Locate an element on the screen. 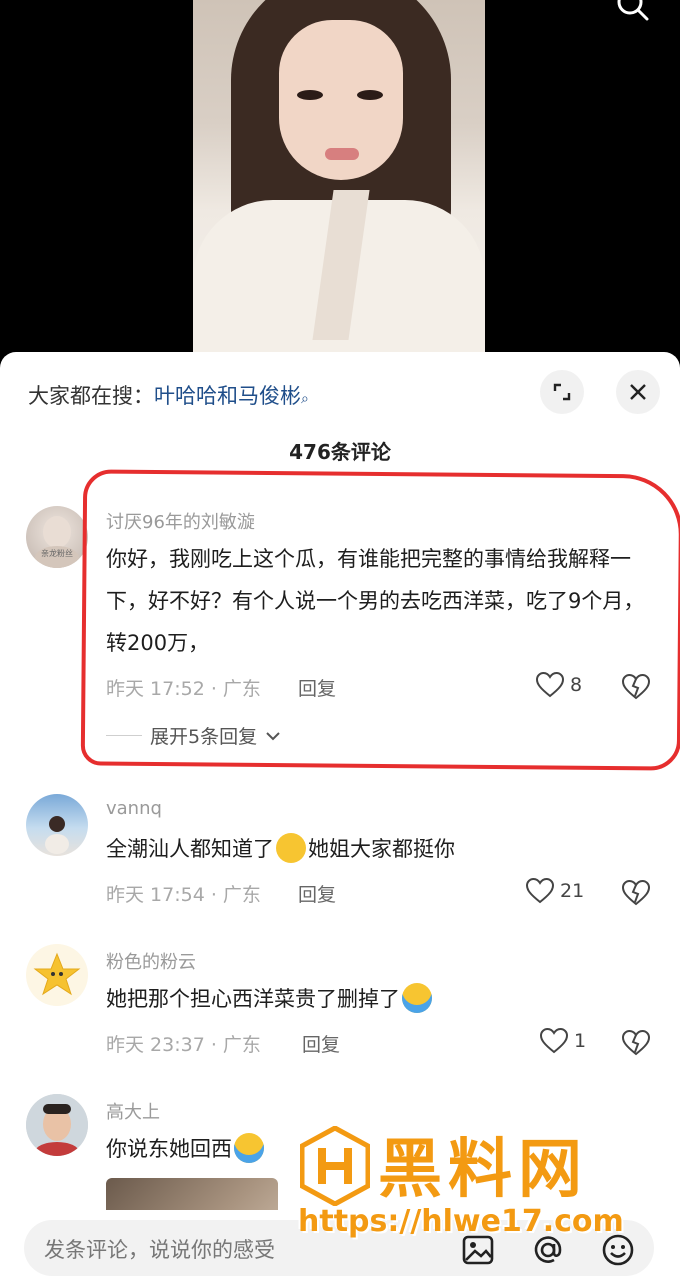  search-small-icon: ⌕ is located at coordinates (305, 399).